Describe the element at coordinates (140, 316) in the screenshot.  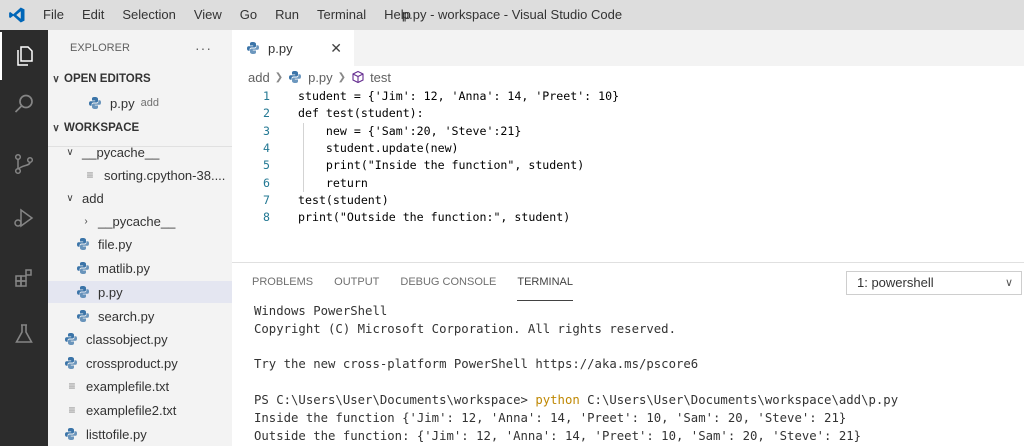
I see `tree-file-search-py: search.py` at that location.